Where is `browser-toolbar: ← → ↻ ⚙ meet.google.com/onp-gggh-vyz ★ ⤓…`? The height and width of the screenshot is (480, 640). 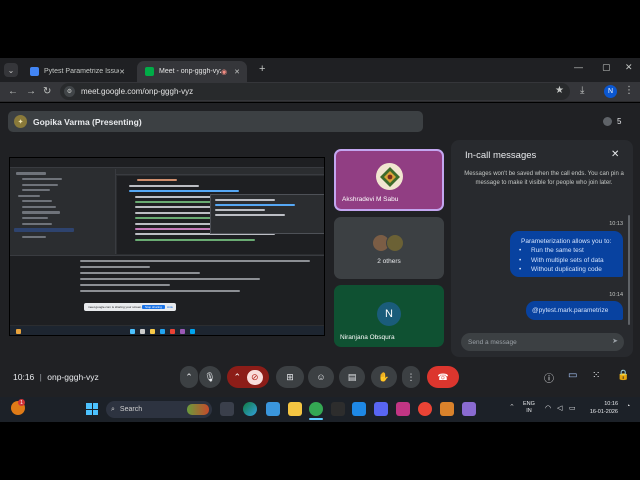 browser-toolbar: ← → ↻ ⚙ meet.google.com/onp-gggh-vyz ★ ⤓… is located at coordinates (320, 92).